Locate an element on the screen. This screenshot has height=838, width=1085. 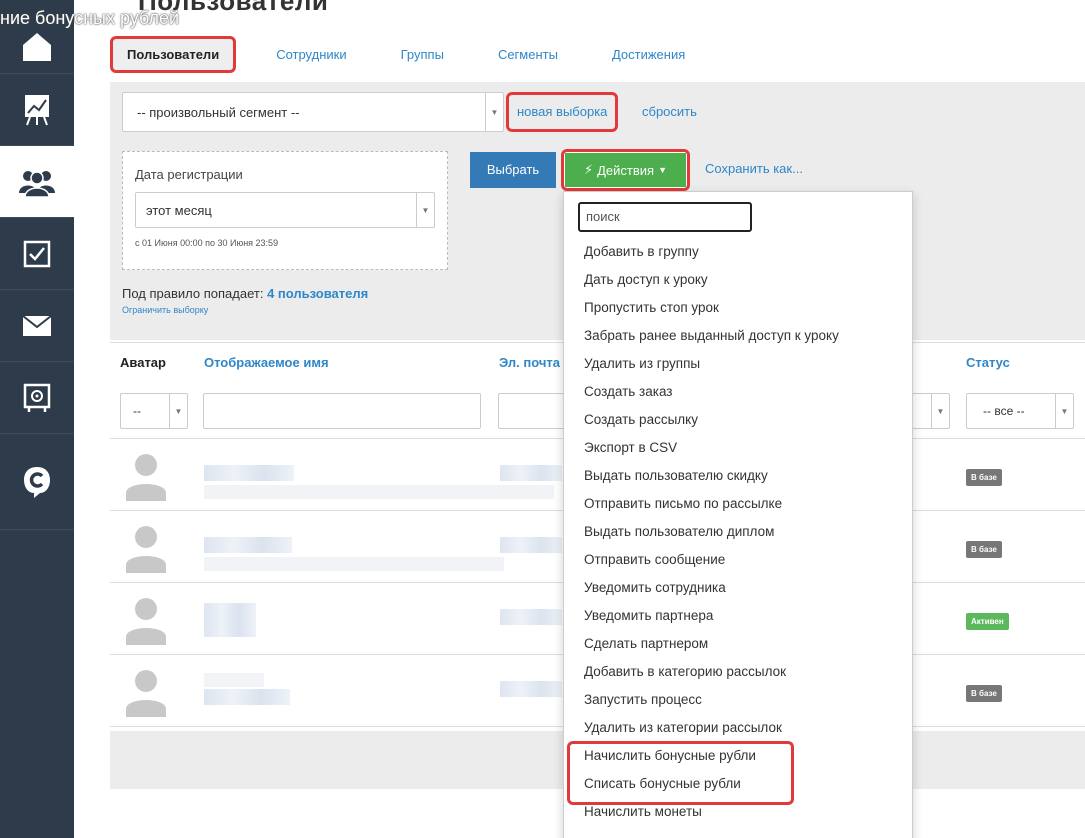
caret-down-icon: ▼ is located at coordinates (663, 170).